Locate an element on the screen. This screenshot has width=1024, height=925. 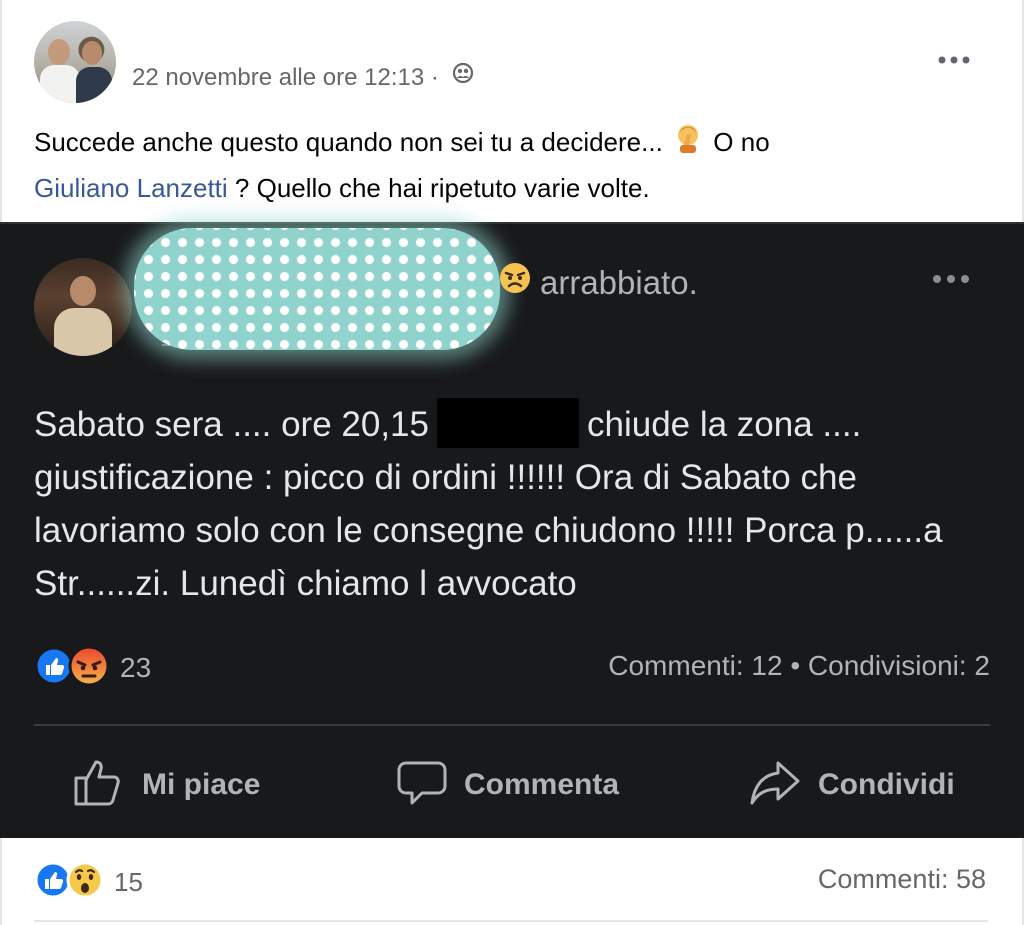
feeling-status: arrabbiato. is located at coordinates (598, 282).